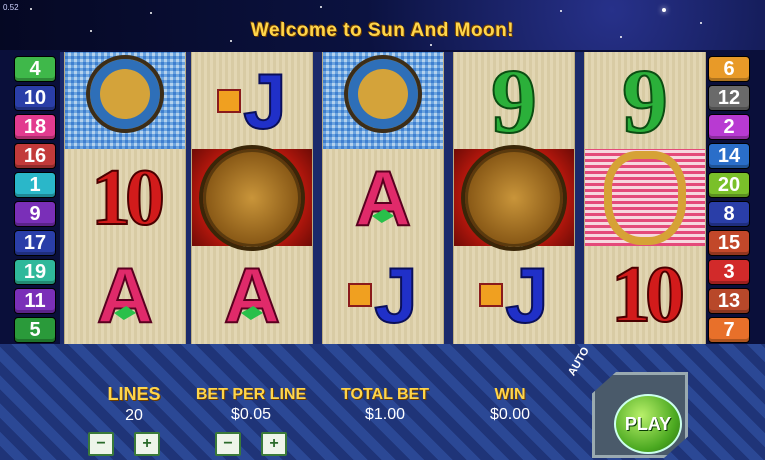 Image resolution: width=765 pixels, height=460 pixels. Describe the element at coordinates (35, 243) in the screenshot. I see `payline-badge: 17` at that location.